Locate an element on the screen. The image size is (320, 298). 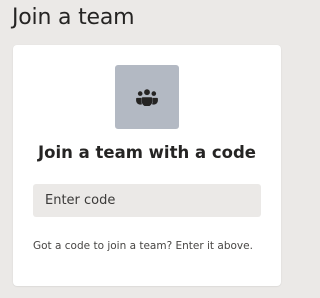
team-icon-tile is located at coordinates (147, 97).